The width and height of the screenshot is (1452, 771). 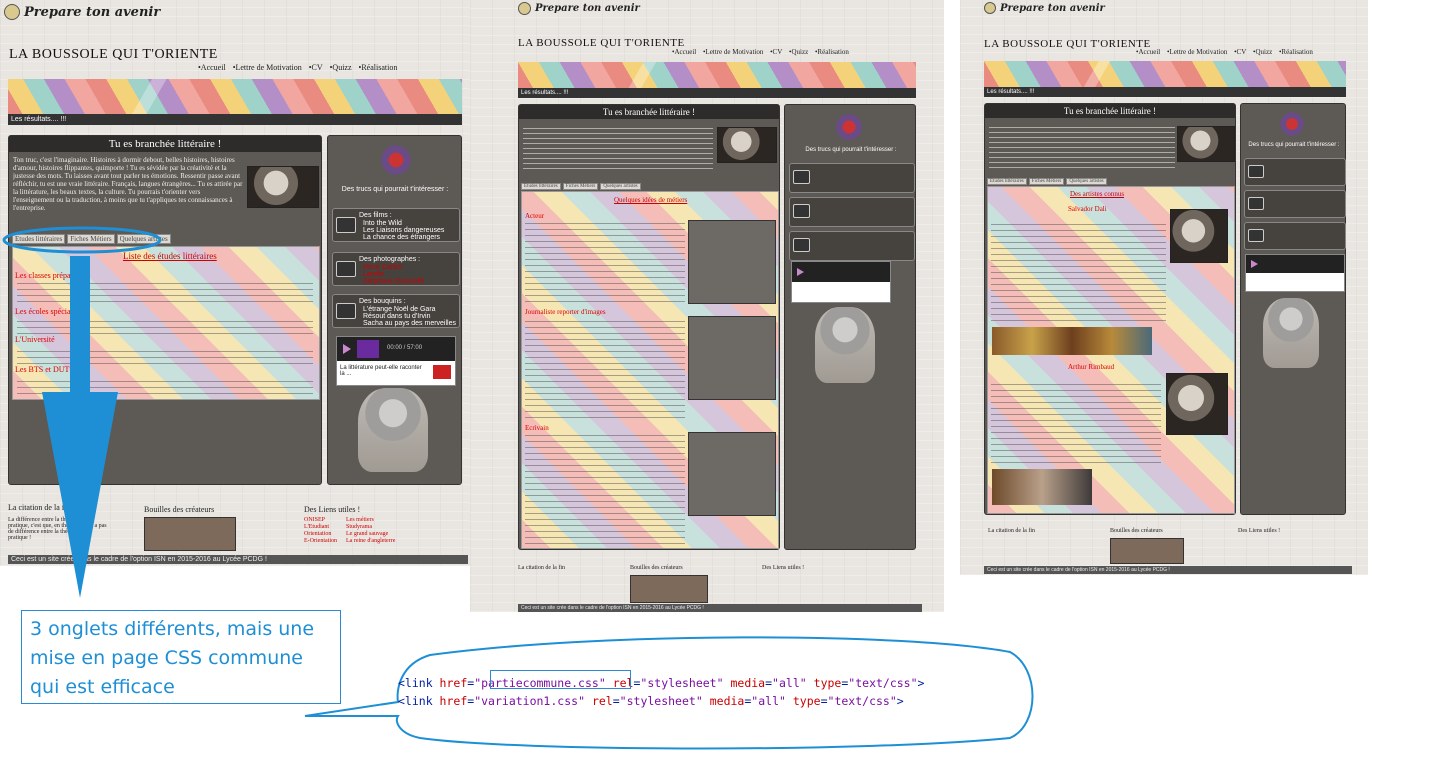 What do you see at coordinates (537, 428) in the screenshot?
I see `metier-ecrivain: Ecrivain` at bounding box center [537, 428].